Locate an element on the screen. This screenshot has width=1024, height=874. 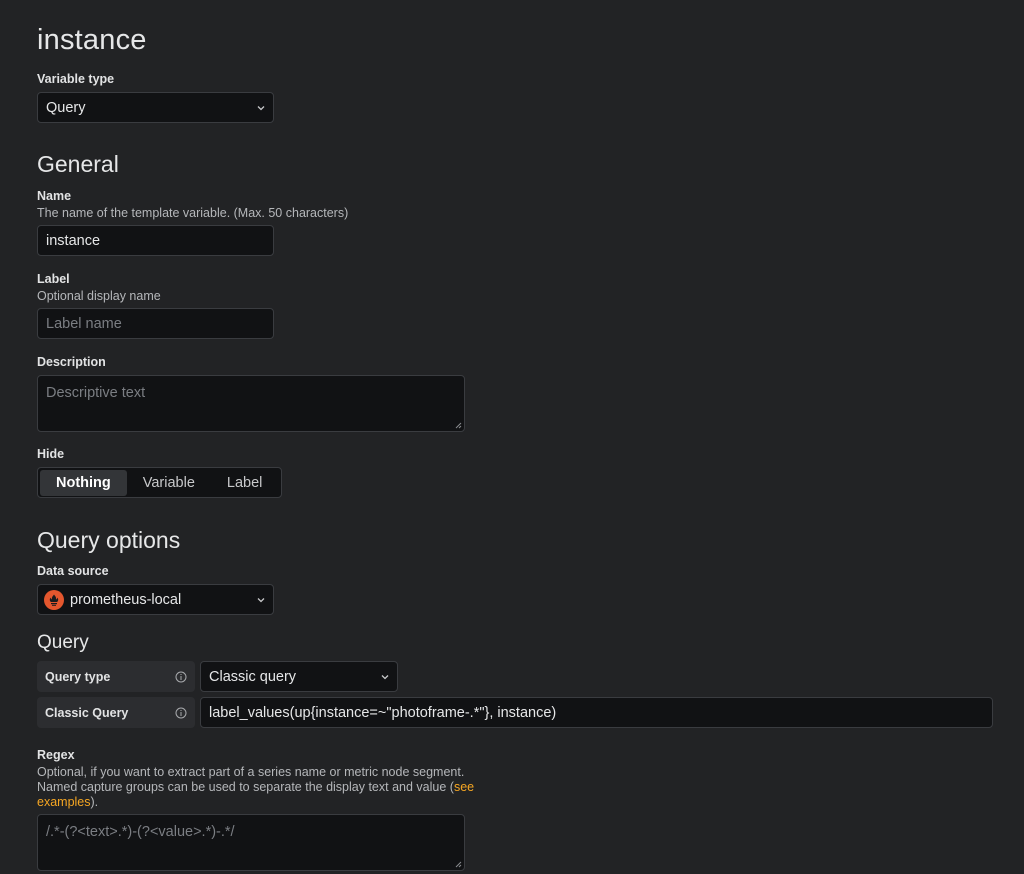
data-source-select: prometheus-local is located at coordinates (155, 599).